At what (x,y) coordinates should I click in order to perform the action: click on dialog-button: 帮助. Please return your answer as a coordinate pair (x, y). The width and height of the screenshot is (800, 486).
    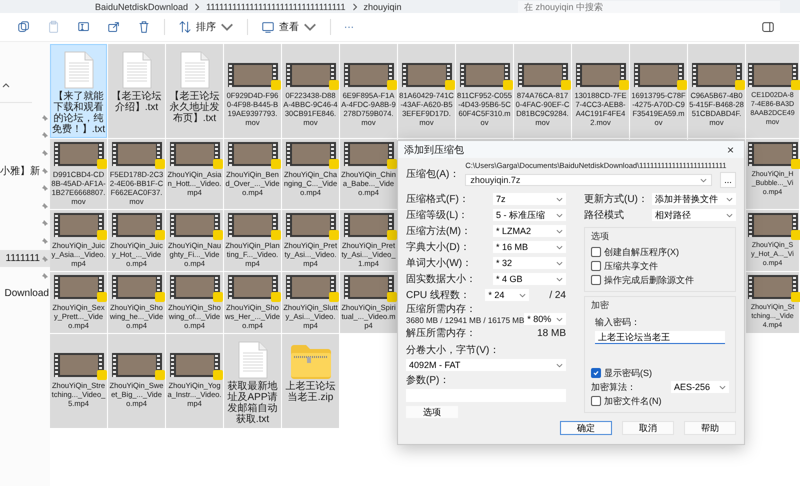
    Looking at the image, I should click on (710, 428).